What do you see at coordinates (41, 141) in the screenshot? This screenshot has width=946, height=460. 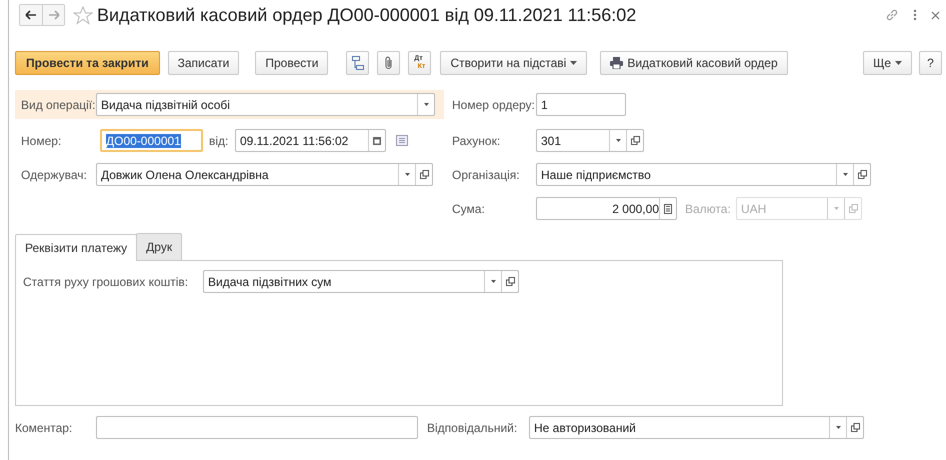 I see `field-label: Номер:` at bounding box center [41, 141].